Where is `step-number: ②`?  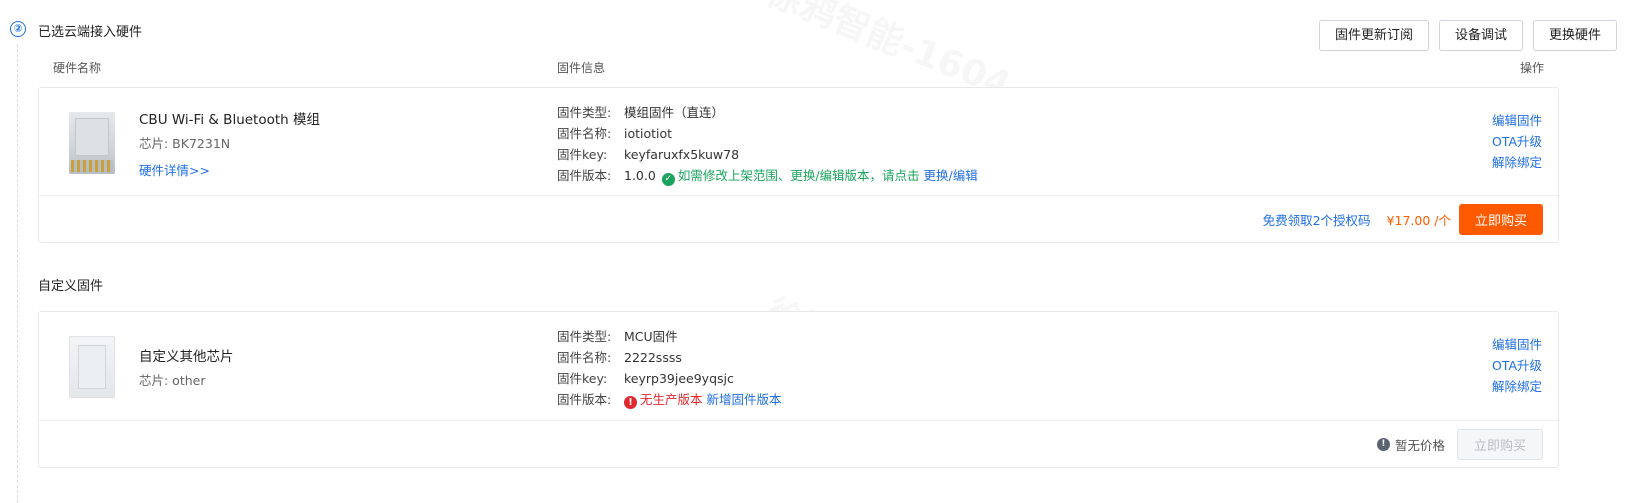 step-number: ② is located at coordinates (18, 29).